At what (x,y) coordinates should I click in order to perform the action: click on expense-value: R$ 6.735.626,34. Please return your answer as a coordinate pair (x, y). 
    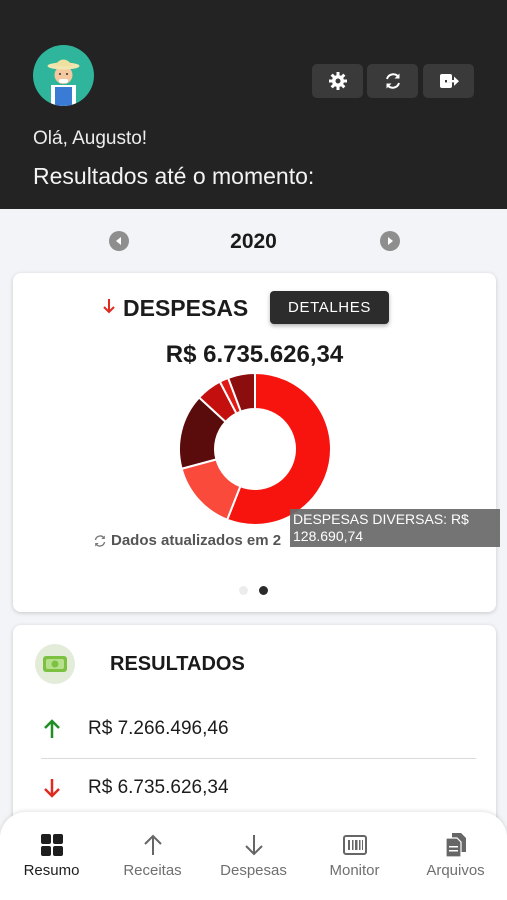
    Looking at the image, I should click on (158, 787).